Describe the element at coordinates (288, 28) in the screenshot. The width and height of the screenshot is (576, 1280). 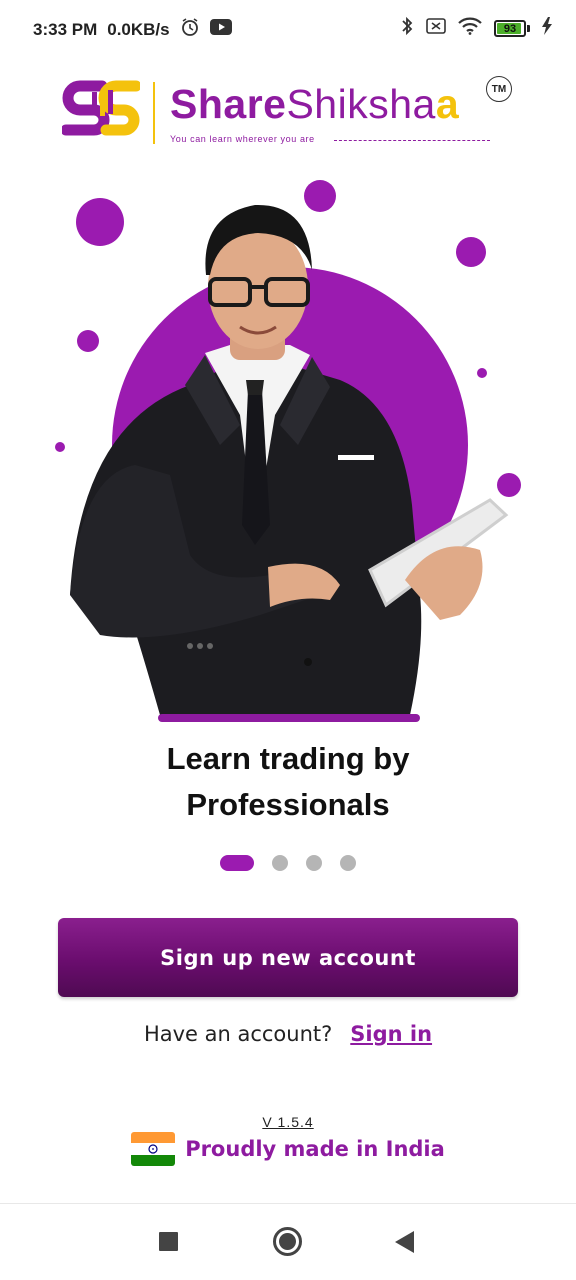
I see `status-bar: 3:33 PM 0.0KB/s 93` at that location.